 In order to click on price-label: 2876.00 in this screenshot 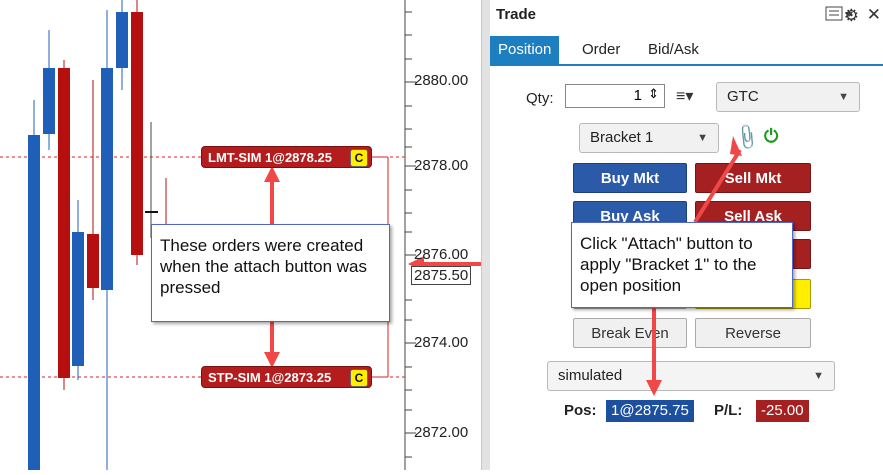, I will do `click(441, 254)`.